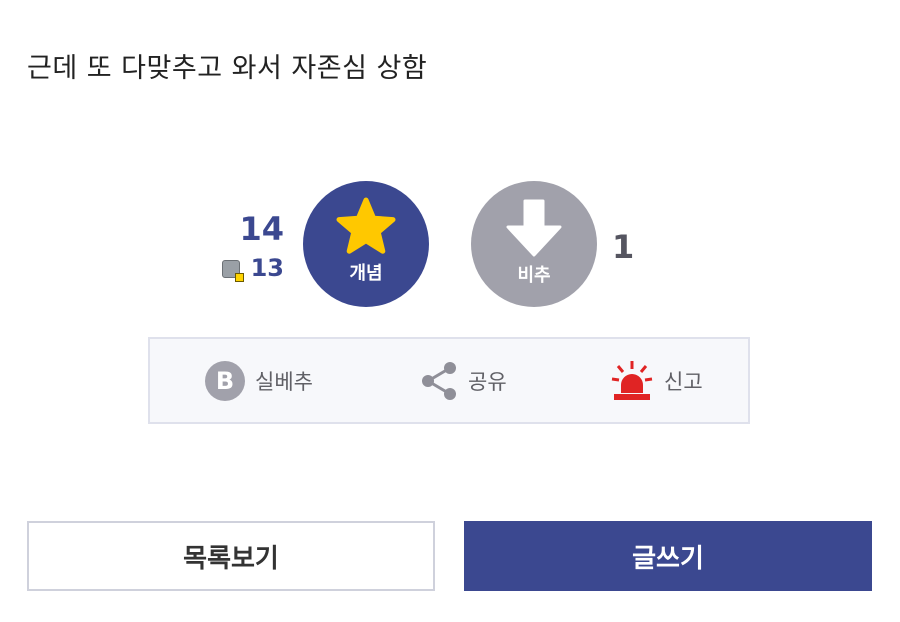 The image size is (900, 622). I want to click on upvote-count: 14, so click(261, 229).